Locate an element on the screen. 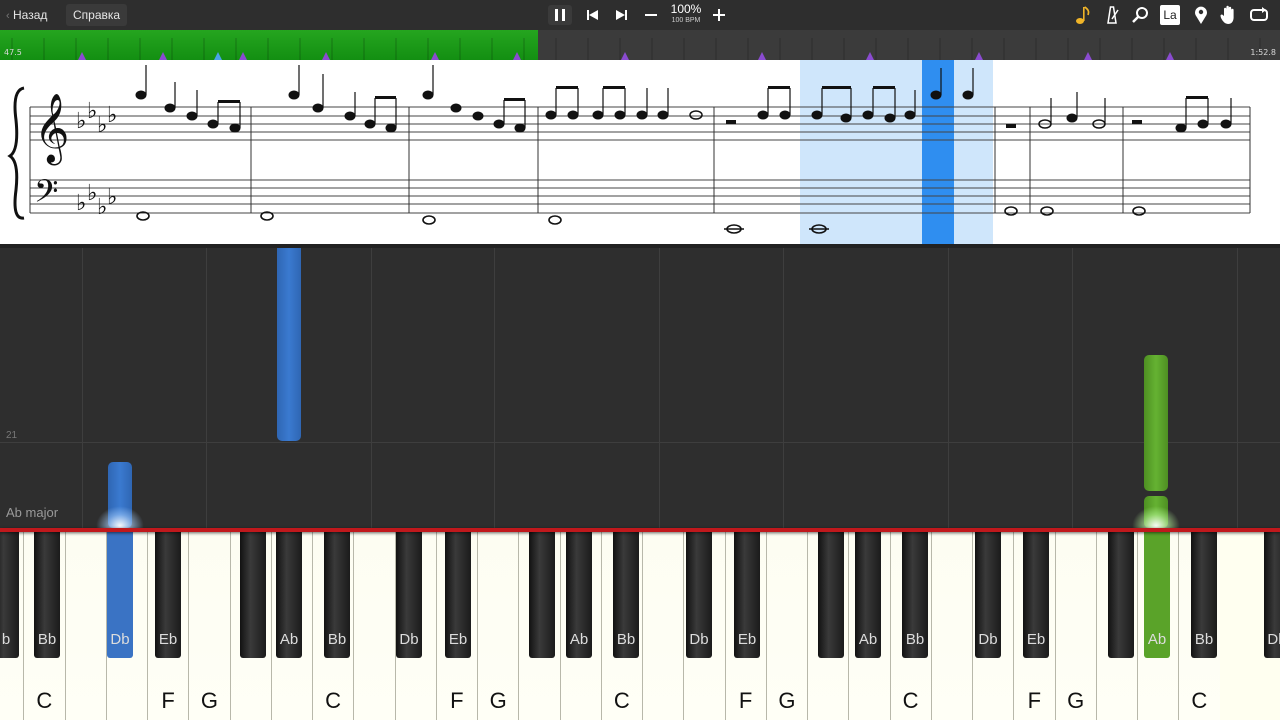  help-button: Справка is located at coordinates (97, 15).